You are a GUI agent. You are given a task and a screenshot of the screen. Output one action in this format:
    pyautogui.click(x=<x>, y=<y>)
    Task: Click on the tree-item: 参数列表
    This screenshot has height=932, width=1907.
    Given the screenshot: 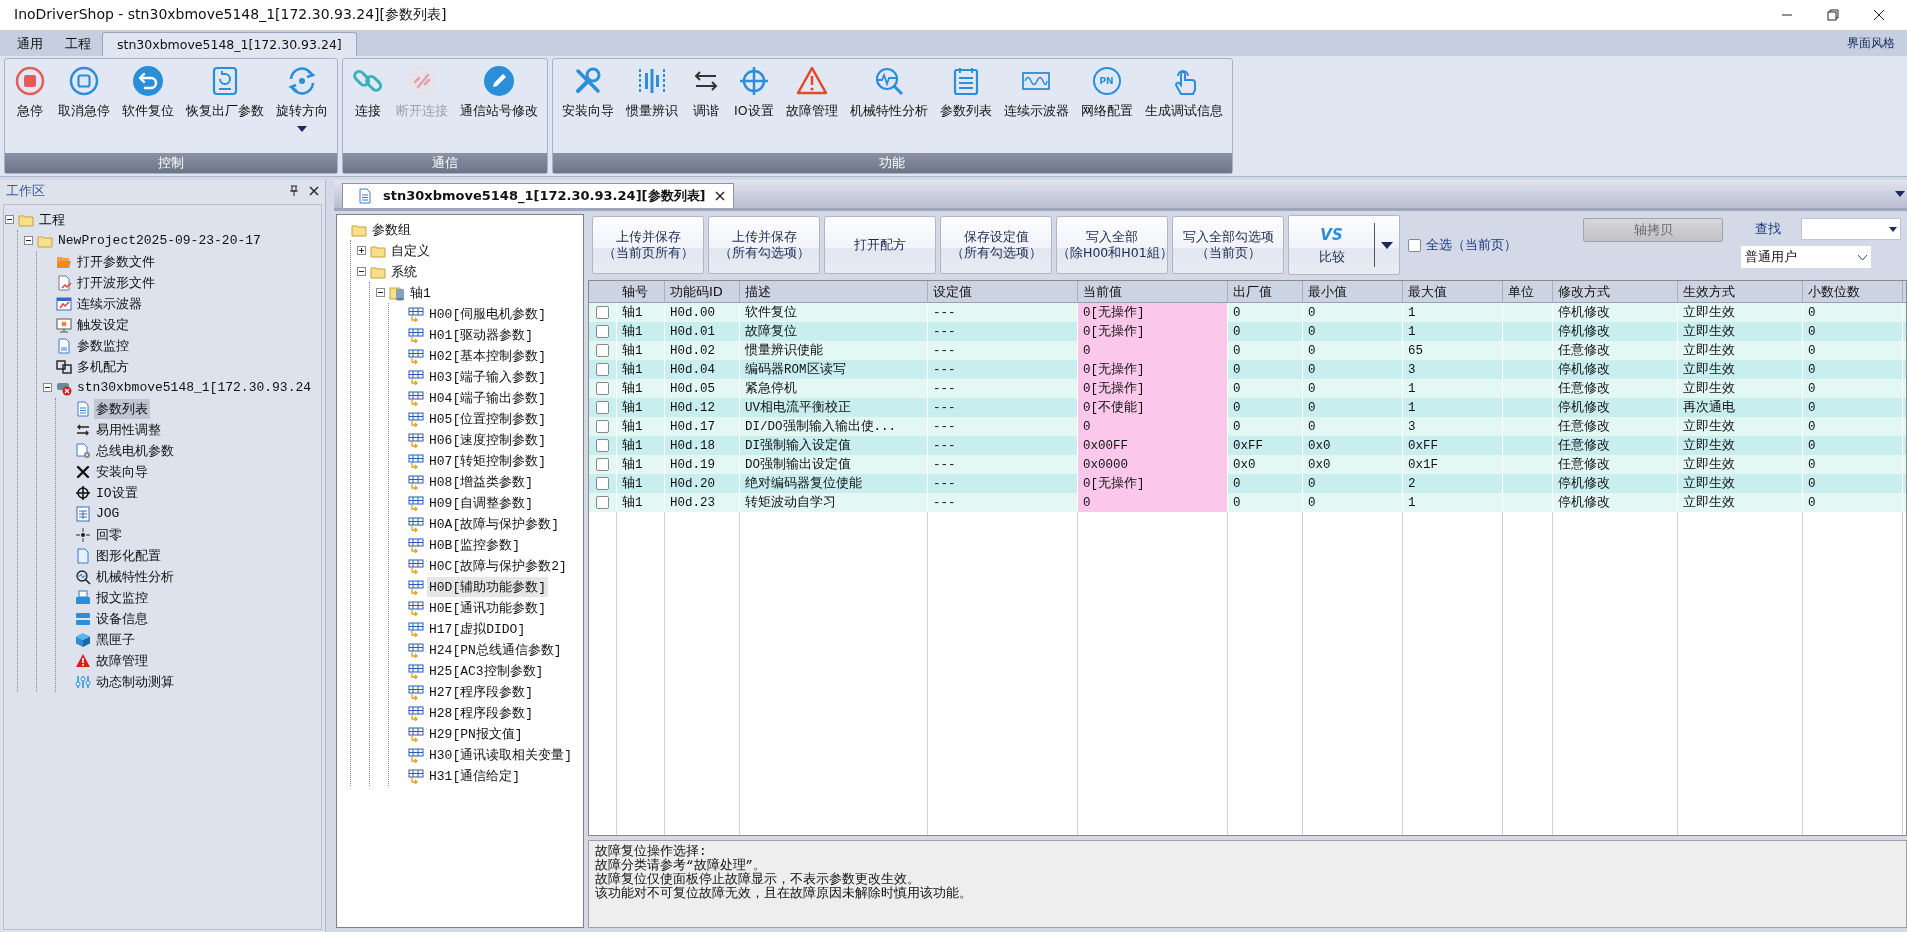 What is the action you would take?
    pyautogui.click(x=122, y=408)
    